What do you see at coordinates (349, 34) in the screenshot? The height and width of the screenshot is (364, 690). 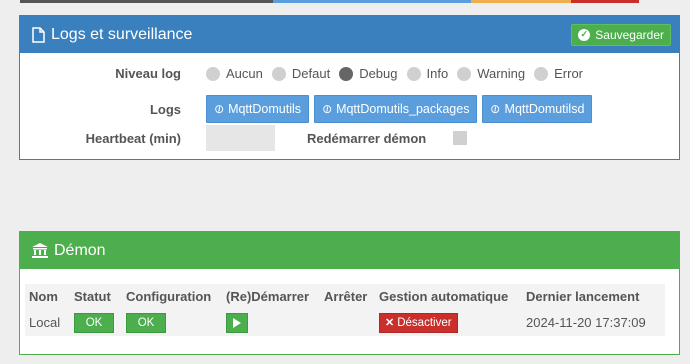 I see `logs-panel-header: Logs et surveillance ✓ Sauvegarder` at bounding box center [349, 34].